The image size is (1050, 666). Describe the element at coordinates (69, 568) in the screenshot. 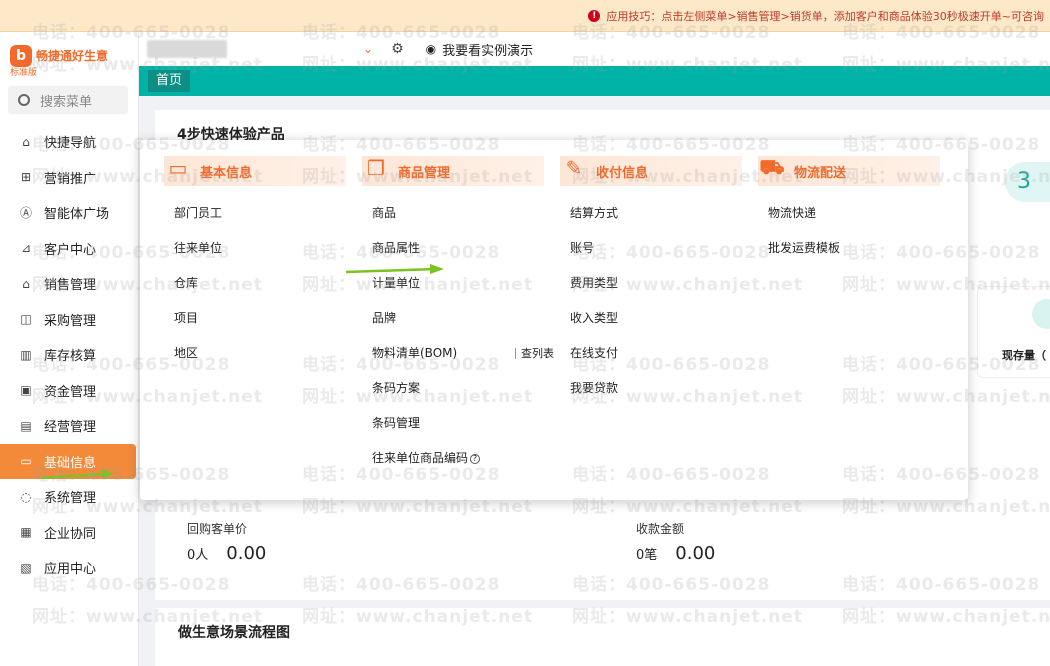

I see `sidebar-item: ▧ 应用中心` at that location.